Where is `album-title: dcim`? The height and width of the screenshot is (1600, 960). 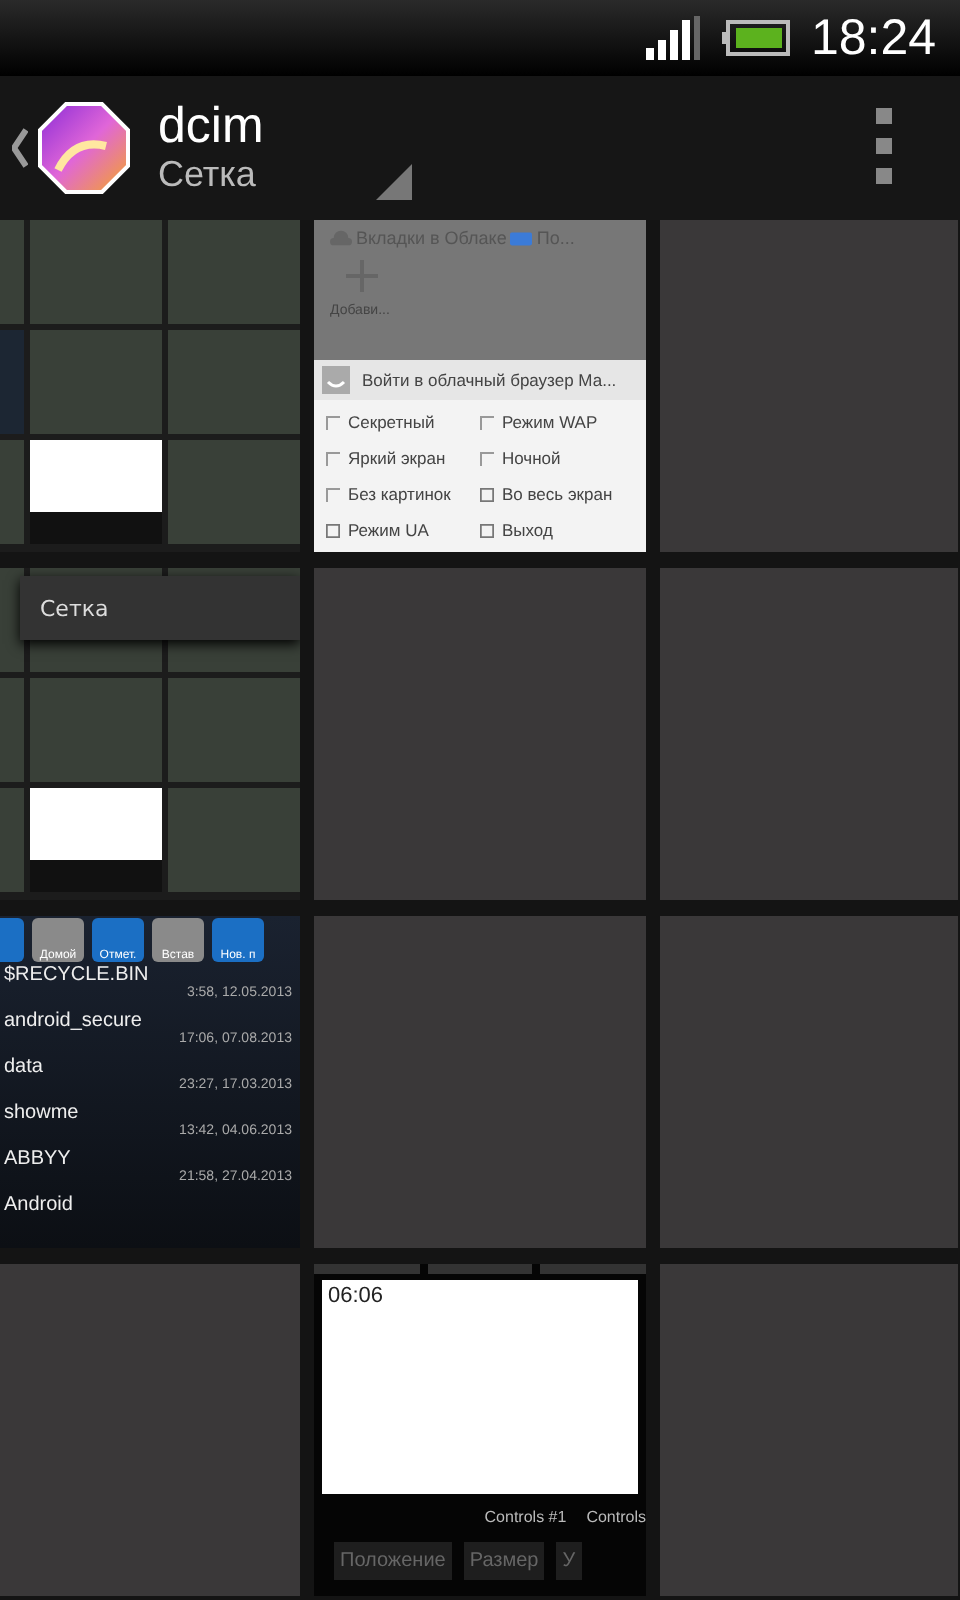
album-title: dcim is located at coordinates (211, 127).